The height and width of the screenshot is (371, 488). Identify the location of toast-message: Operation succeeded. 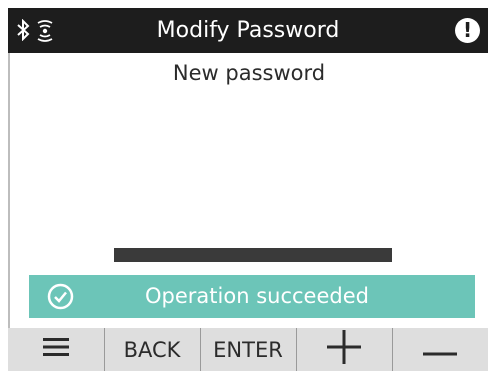
(257, 296).